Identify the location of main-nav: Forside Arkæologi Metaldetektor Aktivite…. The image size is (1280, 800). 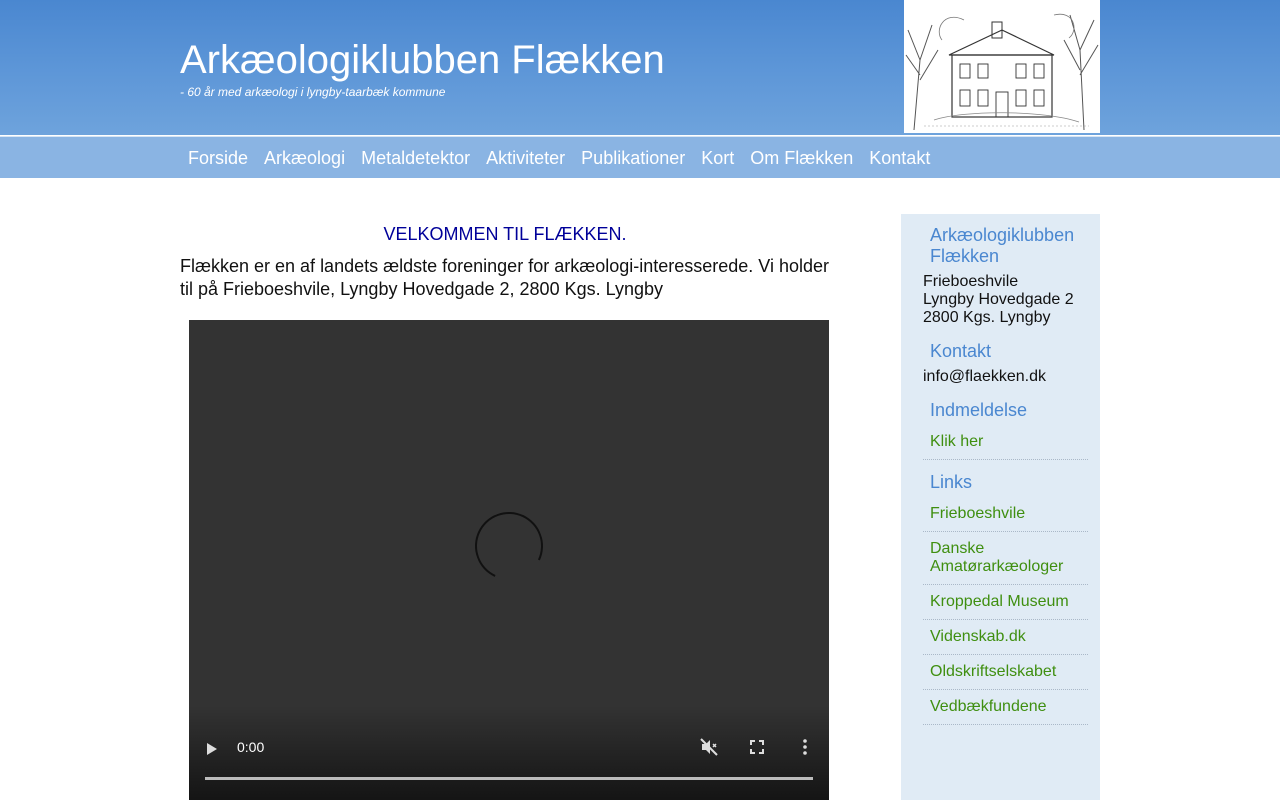
(640, 157).